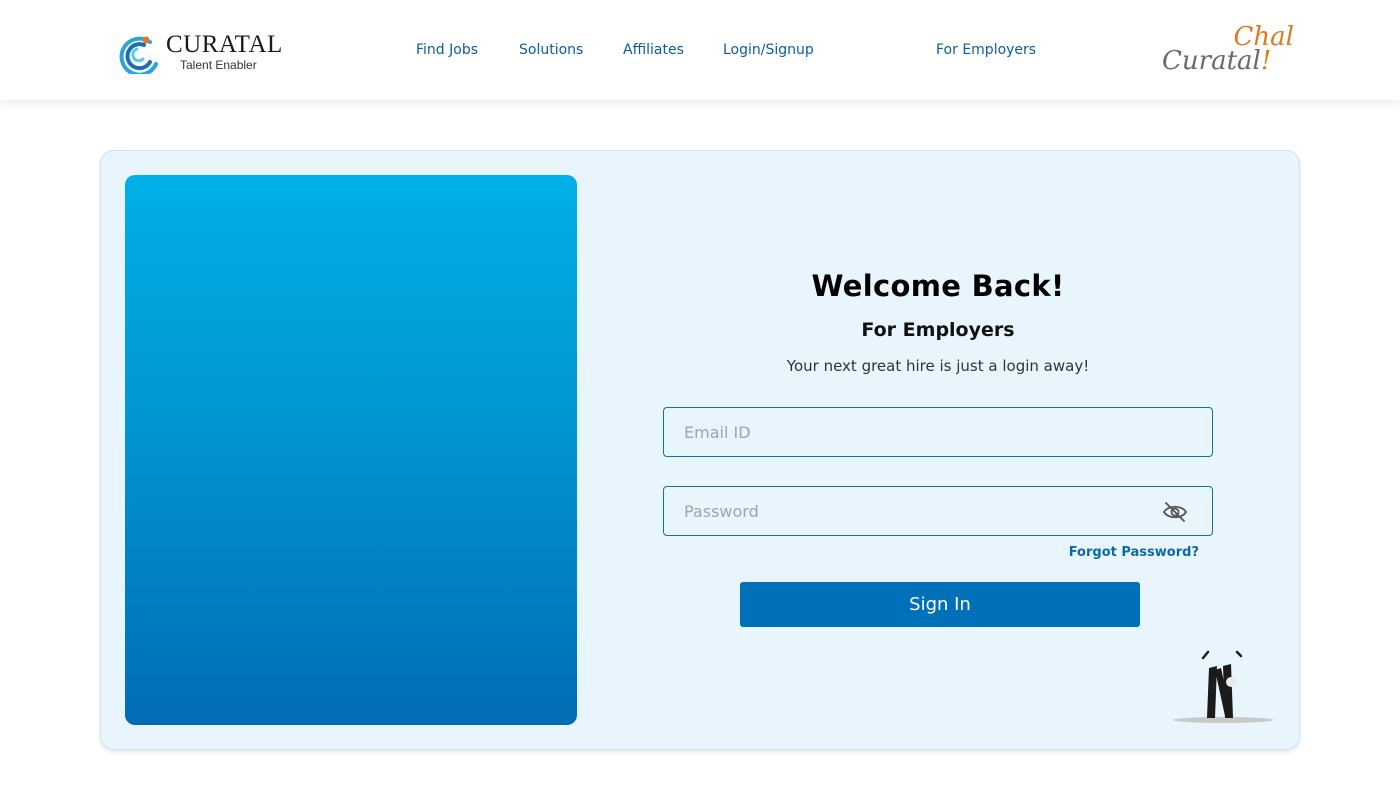 Image resolution: width=1400 pixels, height=800 pixels. What do you see at coordinates (138, 55) in the screenshot?
I see `curatal-logo-icon` at bounding box center [138, 55].